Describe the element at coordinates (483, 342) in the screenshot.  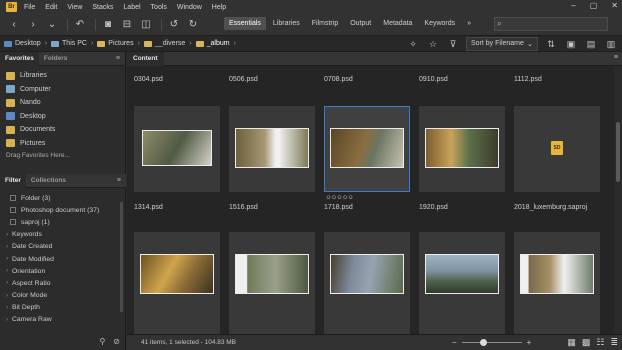
I see `zoom-knob` at that location.